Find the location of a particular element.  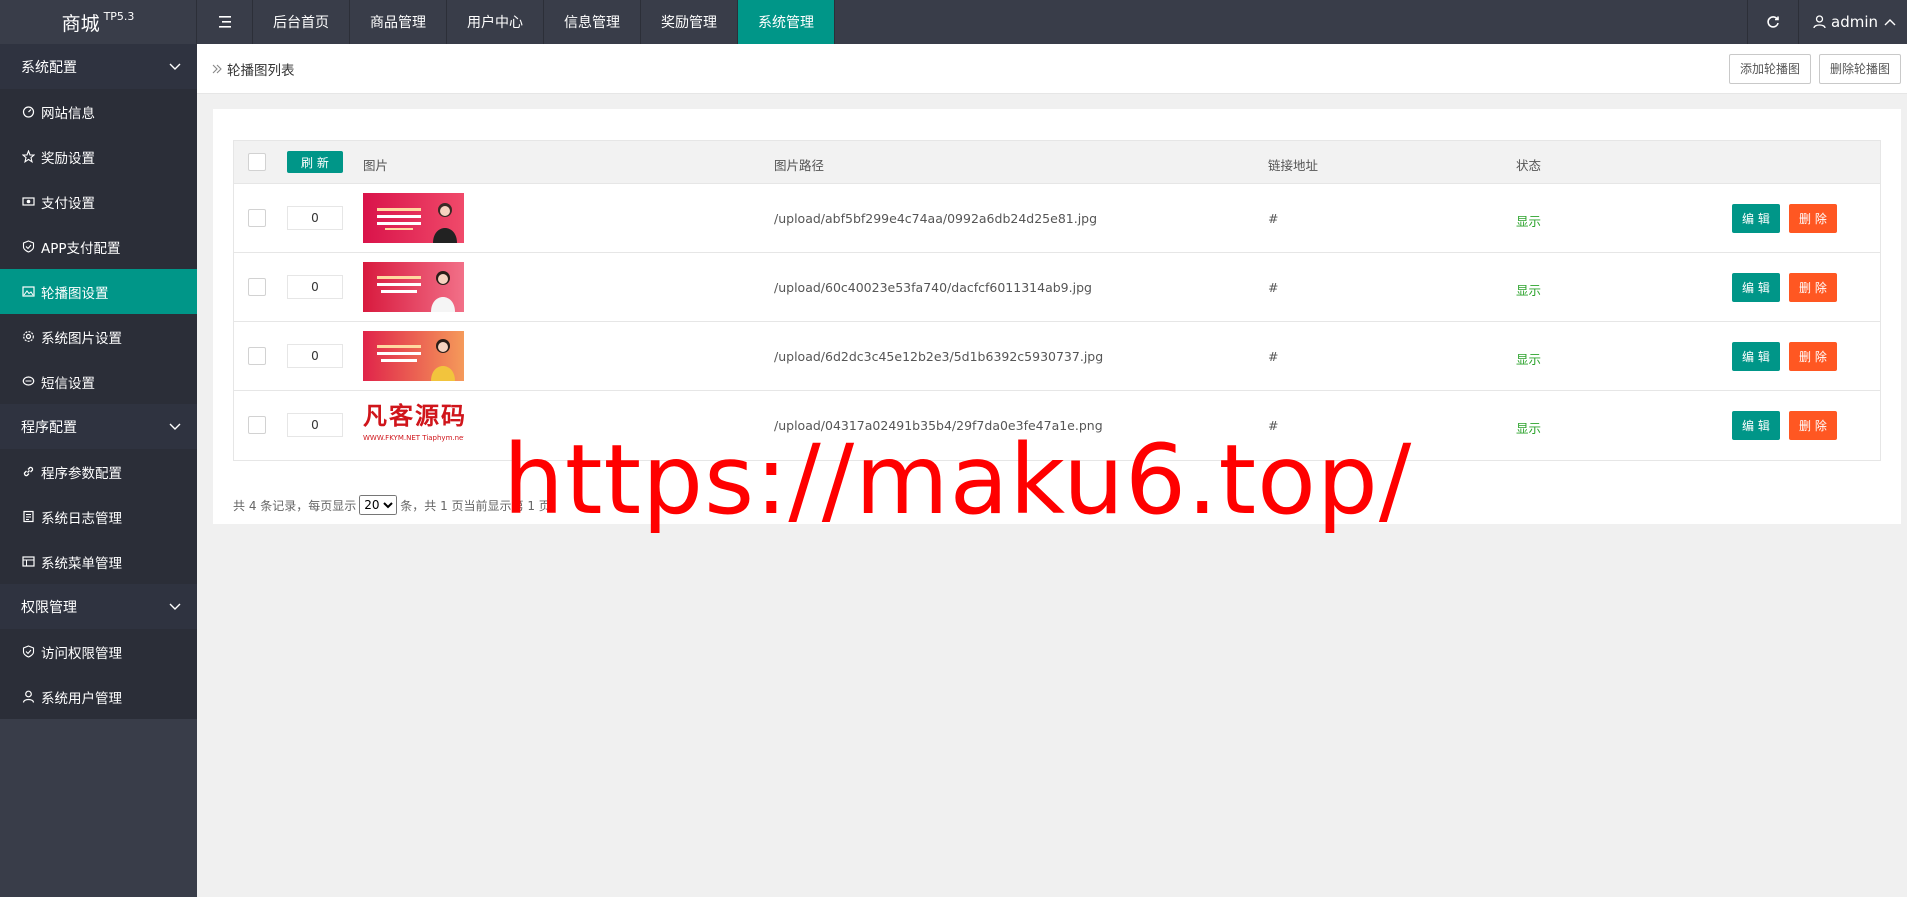

sidebar-item-rewards: 奖励设置 is located at coordinates (98, 156).